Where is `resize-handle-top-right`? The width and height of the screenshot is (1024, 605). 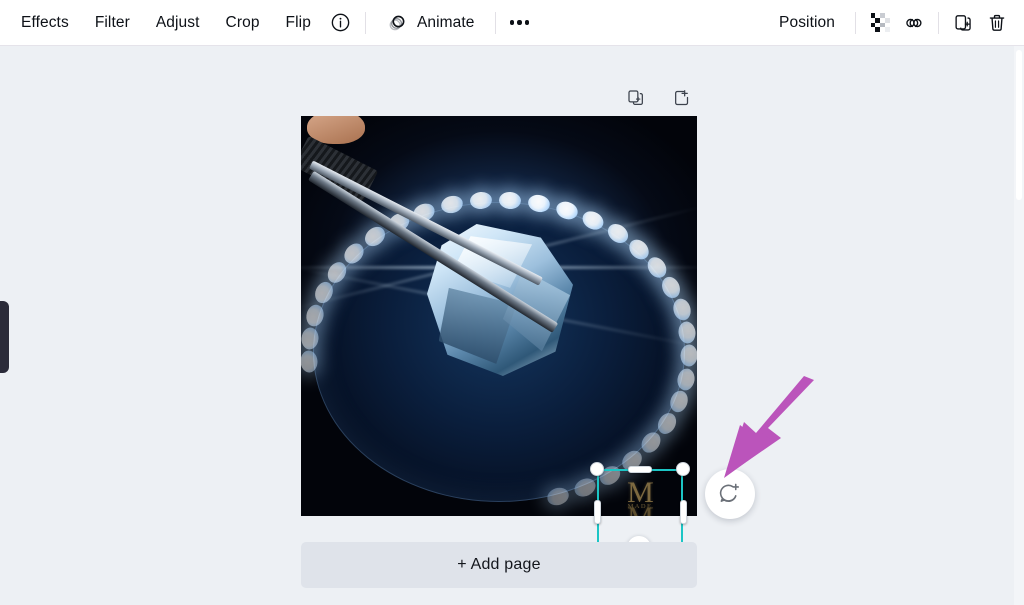 resize-handle-top-right is located at coordinates (683, 469).